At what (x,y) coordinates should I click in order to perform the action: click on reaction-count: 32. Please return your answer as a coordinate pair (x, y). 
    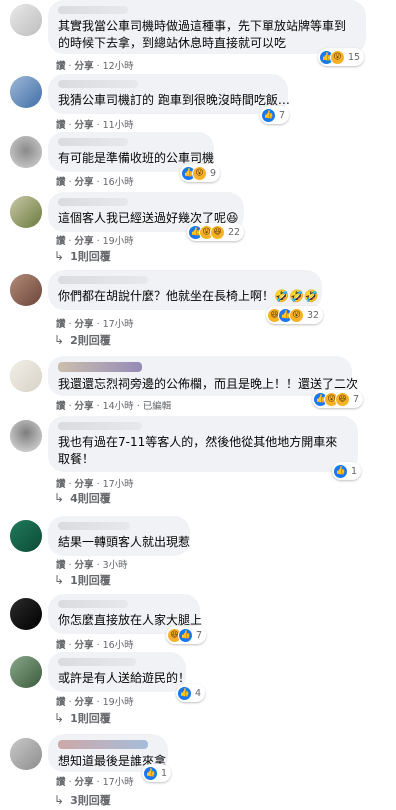
    Looking at the image, I should click on (313, 315).